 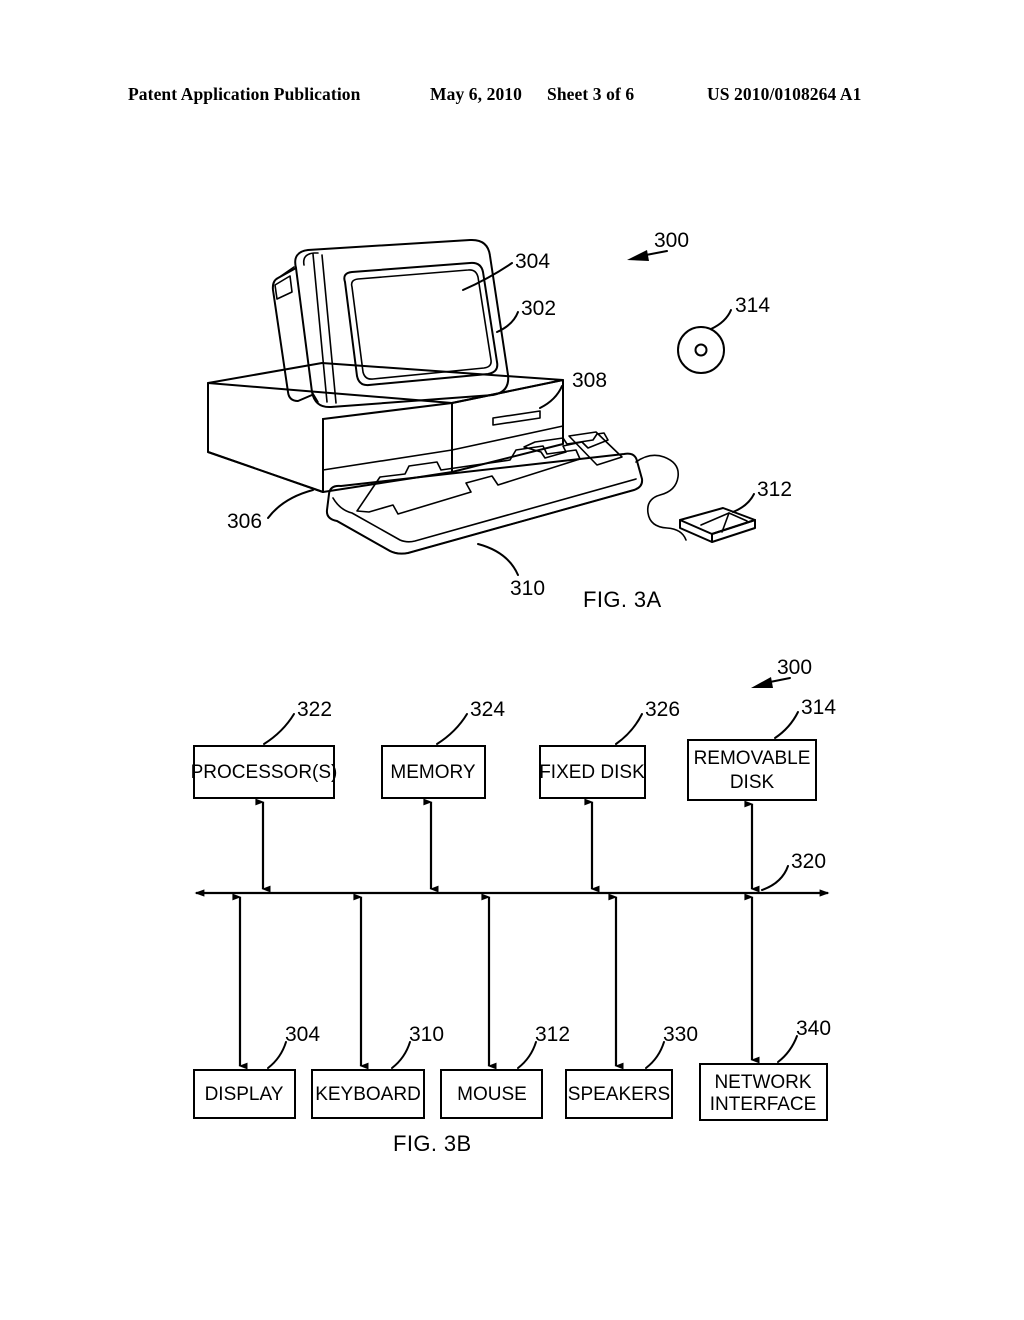 What do you see at coordinates (506, 270) in the screenshot?
I see `ref-304-3a: 304` at bounding box center [506, 270].